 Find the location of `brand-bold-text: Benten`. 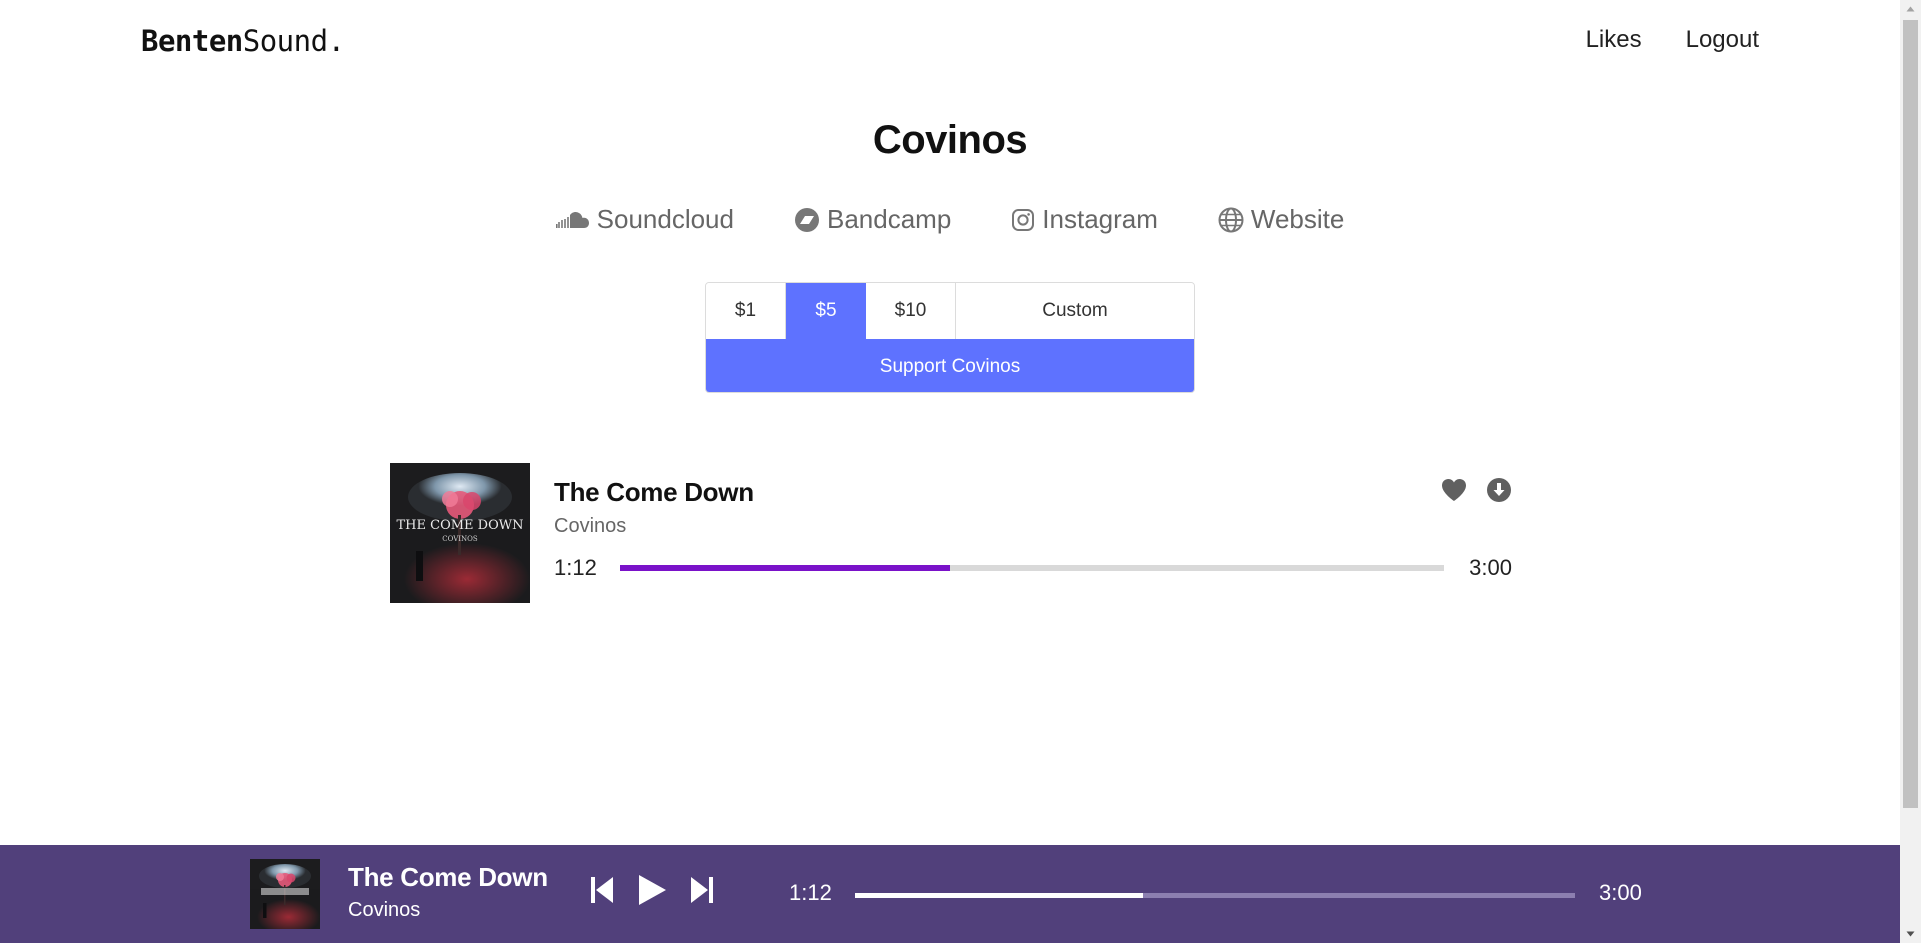

brand-bold-text: Benten is located at coordinates (192, 41).